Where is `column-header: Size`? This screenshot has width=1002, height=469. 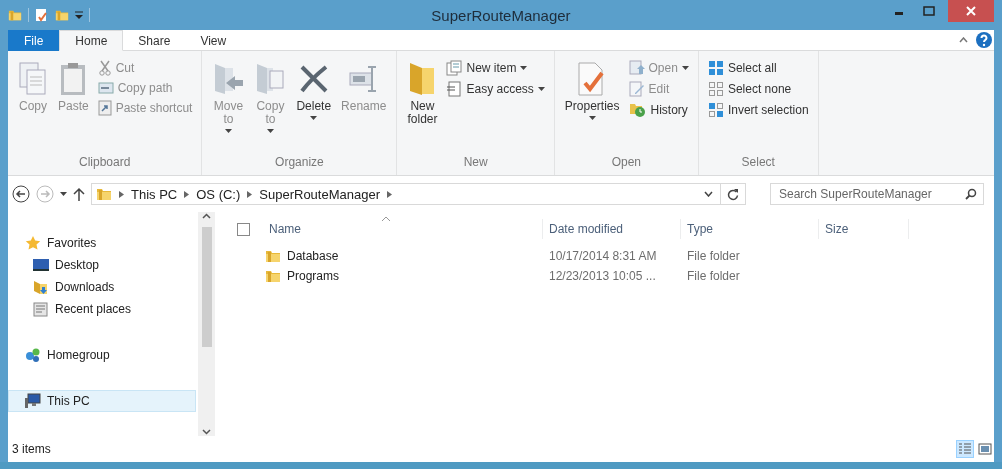 column-header: Size is located at coordinates (864, 229).